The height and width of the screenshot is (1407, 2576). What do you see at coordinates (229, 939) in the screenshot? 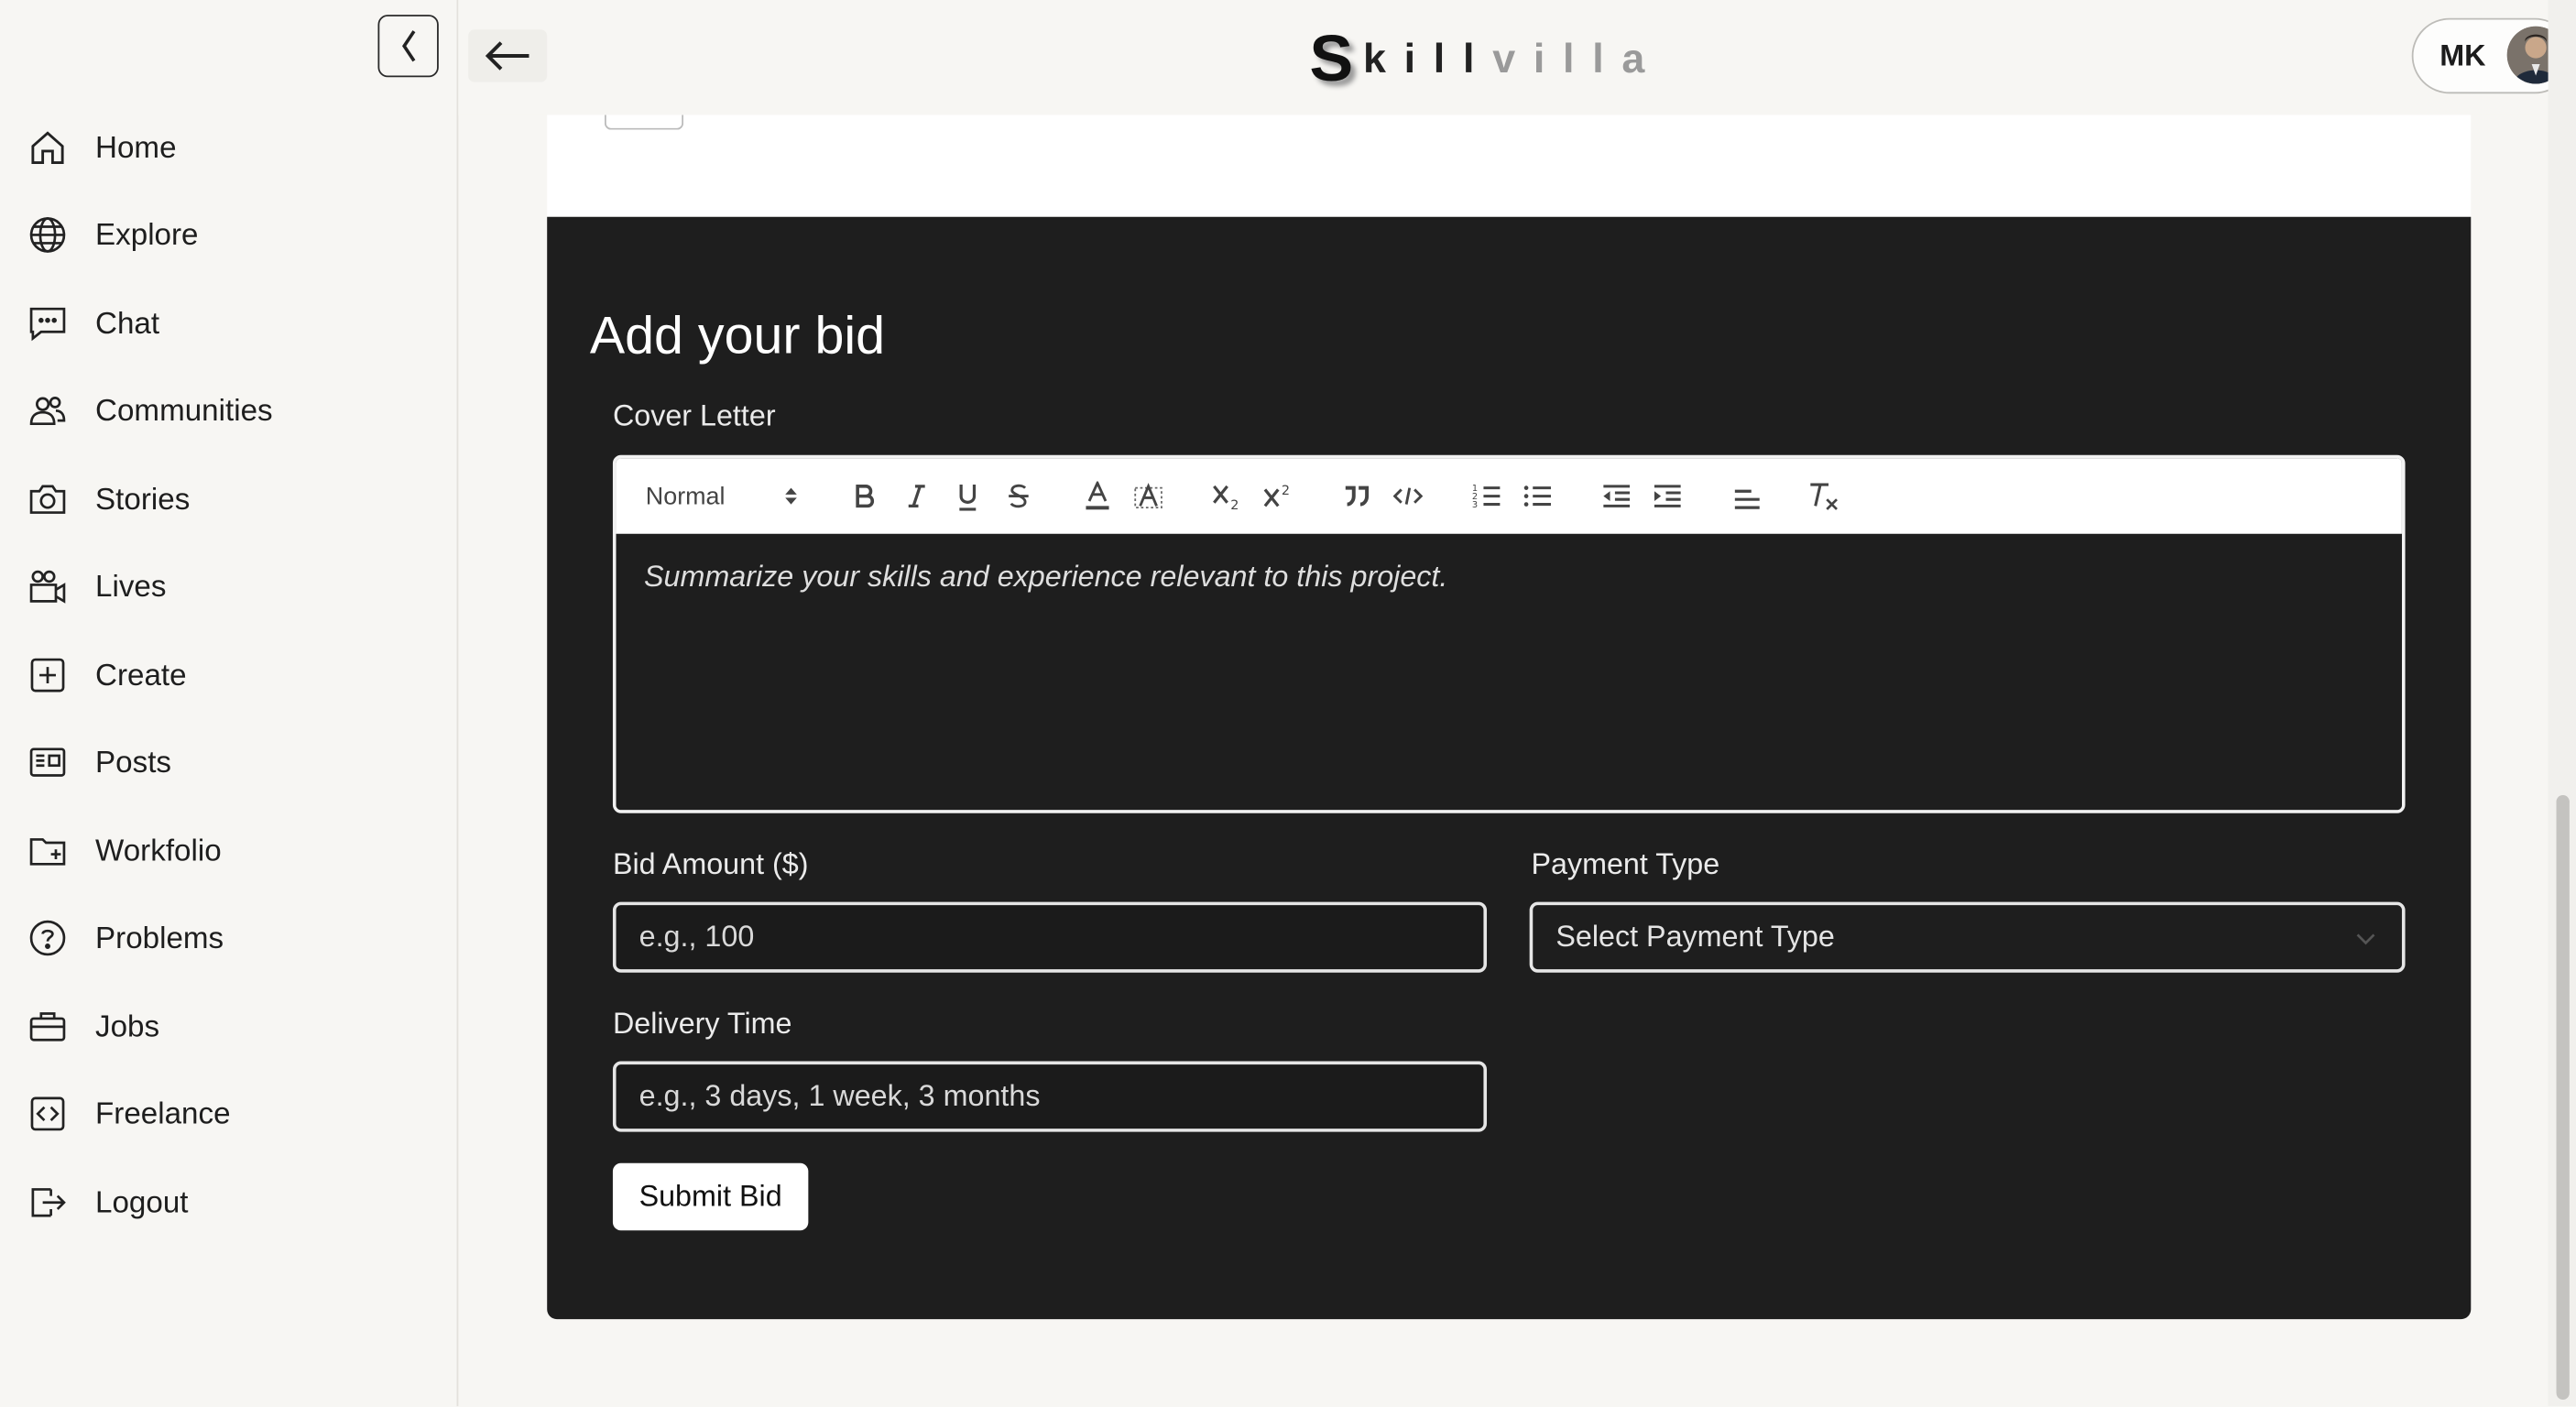
I see `sidebar-item-problems: Problems` at bounding box center [229, 939].